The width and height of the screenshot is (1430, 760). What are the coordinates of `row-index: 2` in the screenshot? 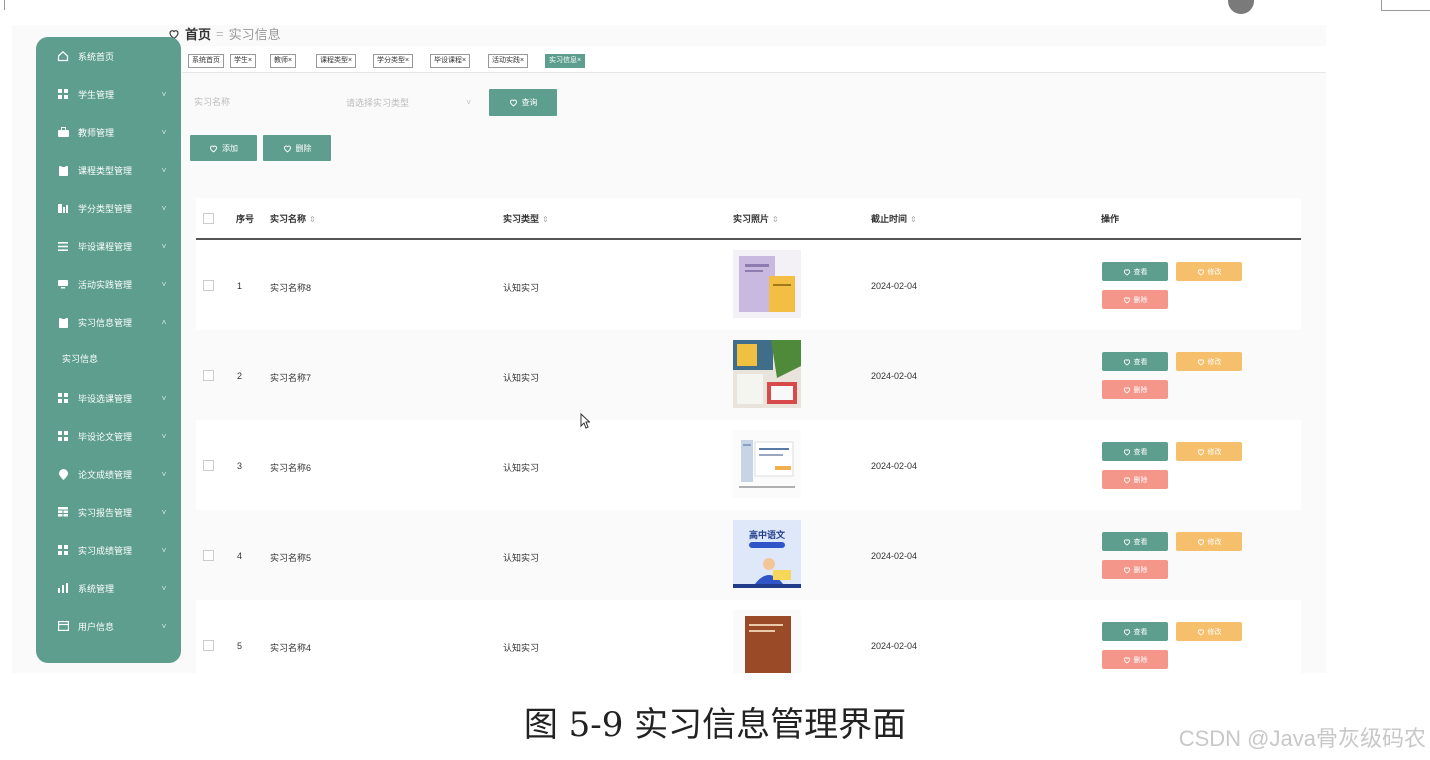 It's located at (240, 376).